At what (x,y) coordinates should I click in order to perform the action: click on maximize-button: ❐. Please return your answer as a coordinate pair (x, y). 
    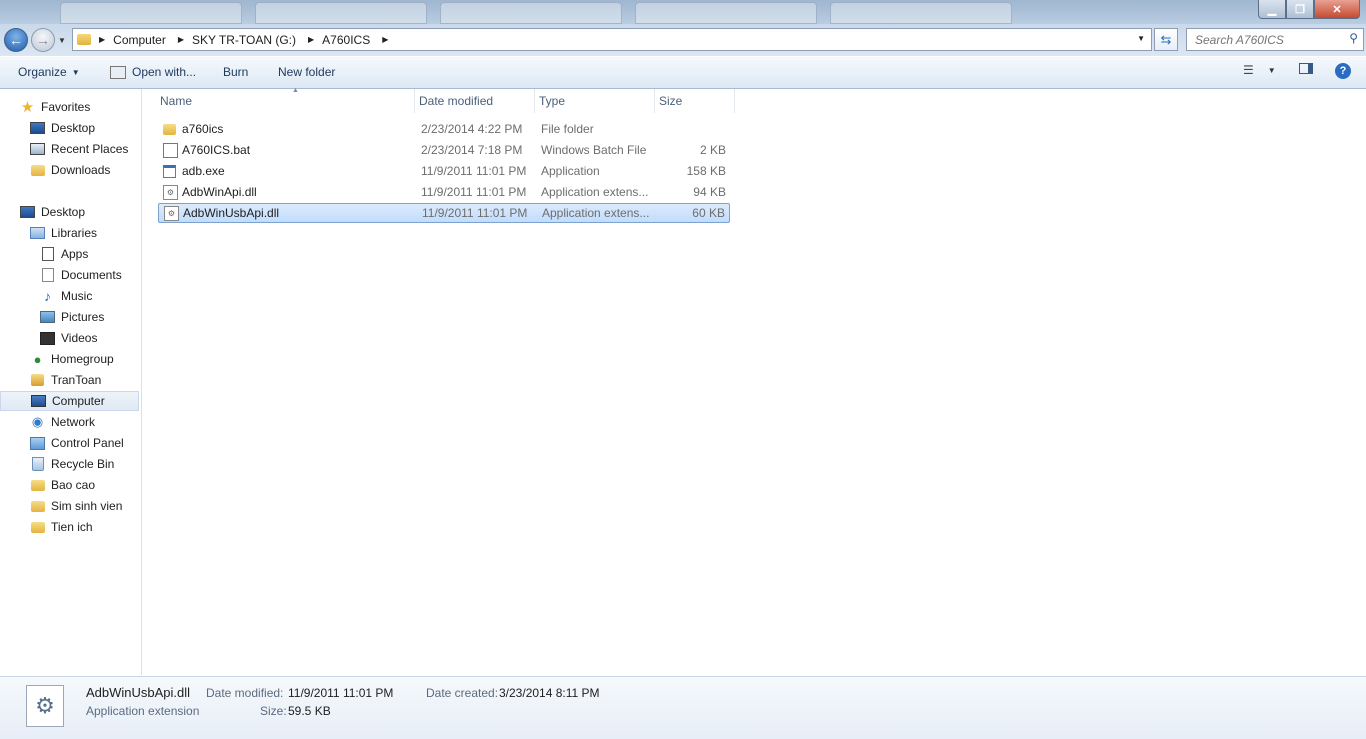
    Looking at the image, I should click on (1300, 9).